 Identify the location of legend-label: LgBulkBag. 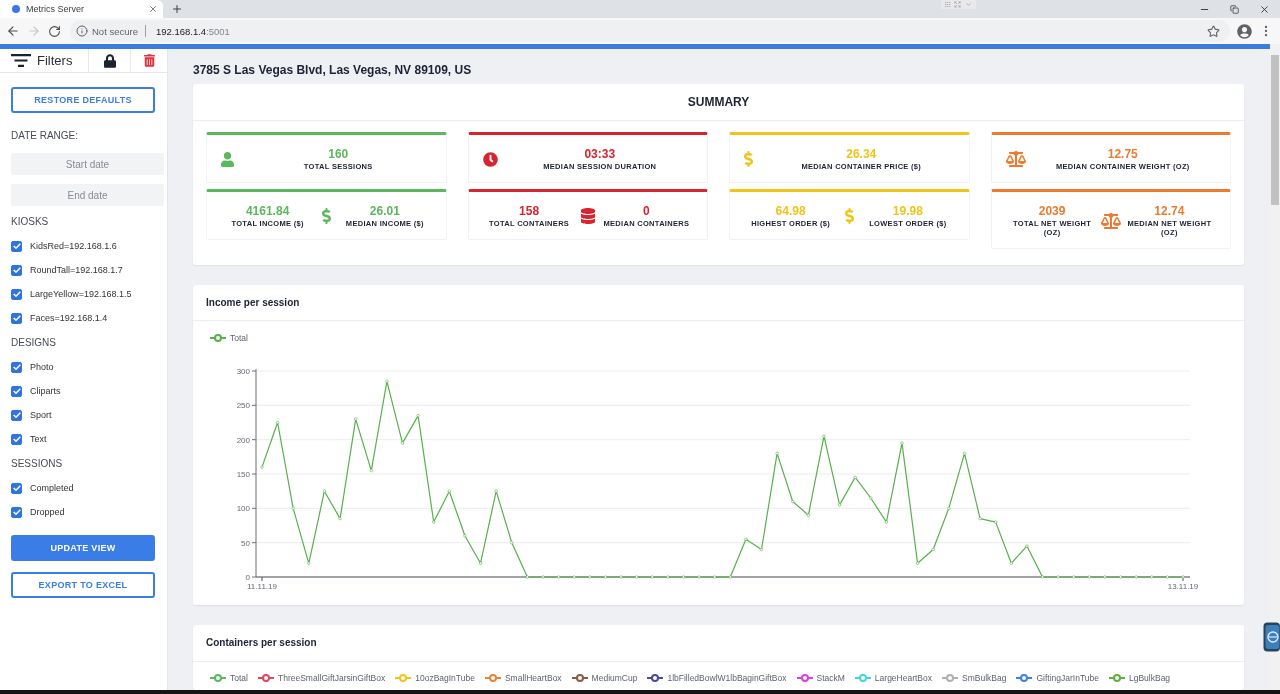
(1149, 678).